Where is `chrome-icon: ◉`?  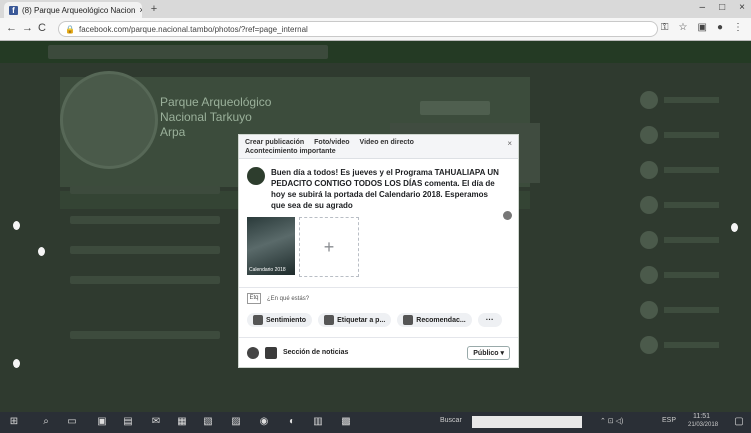
chrome-icon: ◉ is located at coordinates (264, 422).